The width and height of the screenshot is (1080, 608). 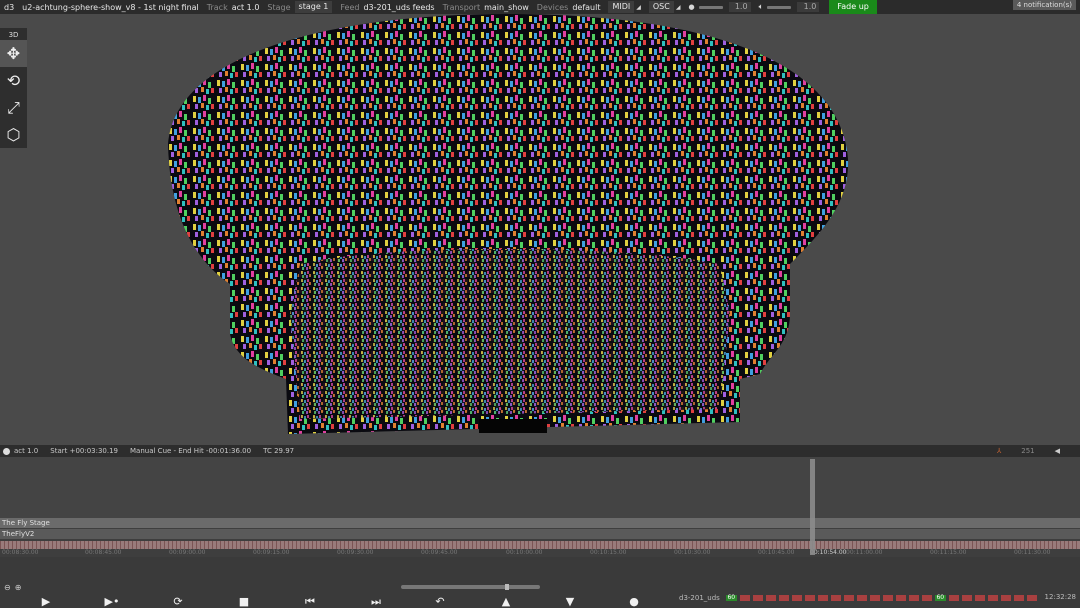 I want to click on timeline-scrollbar, so click(x=470, y=587).